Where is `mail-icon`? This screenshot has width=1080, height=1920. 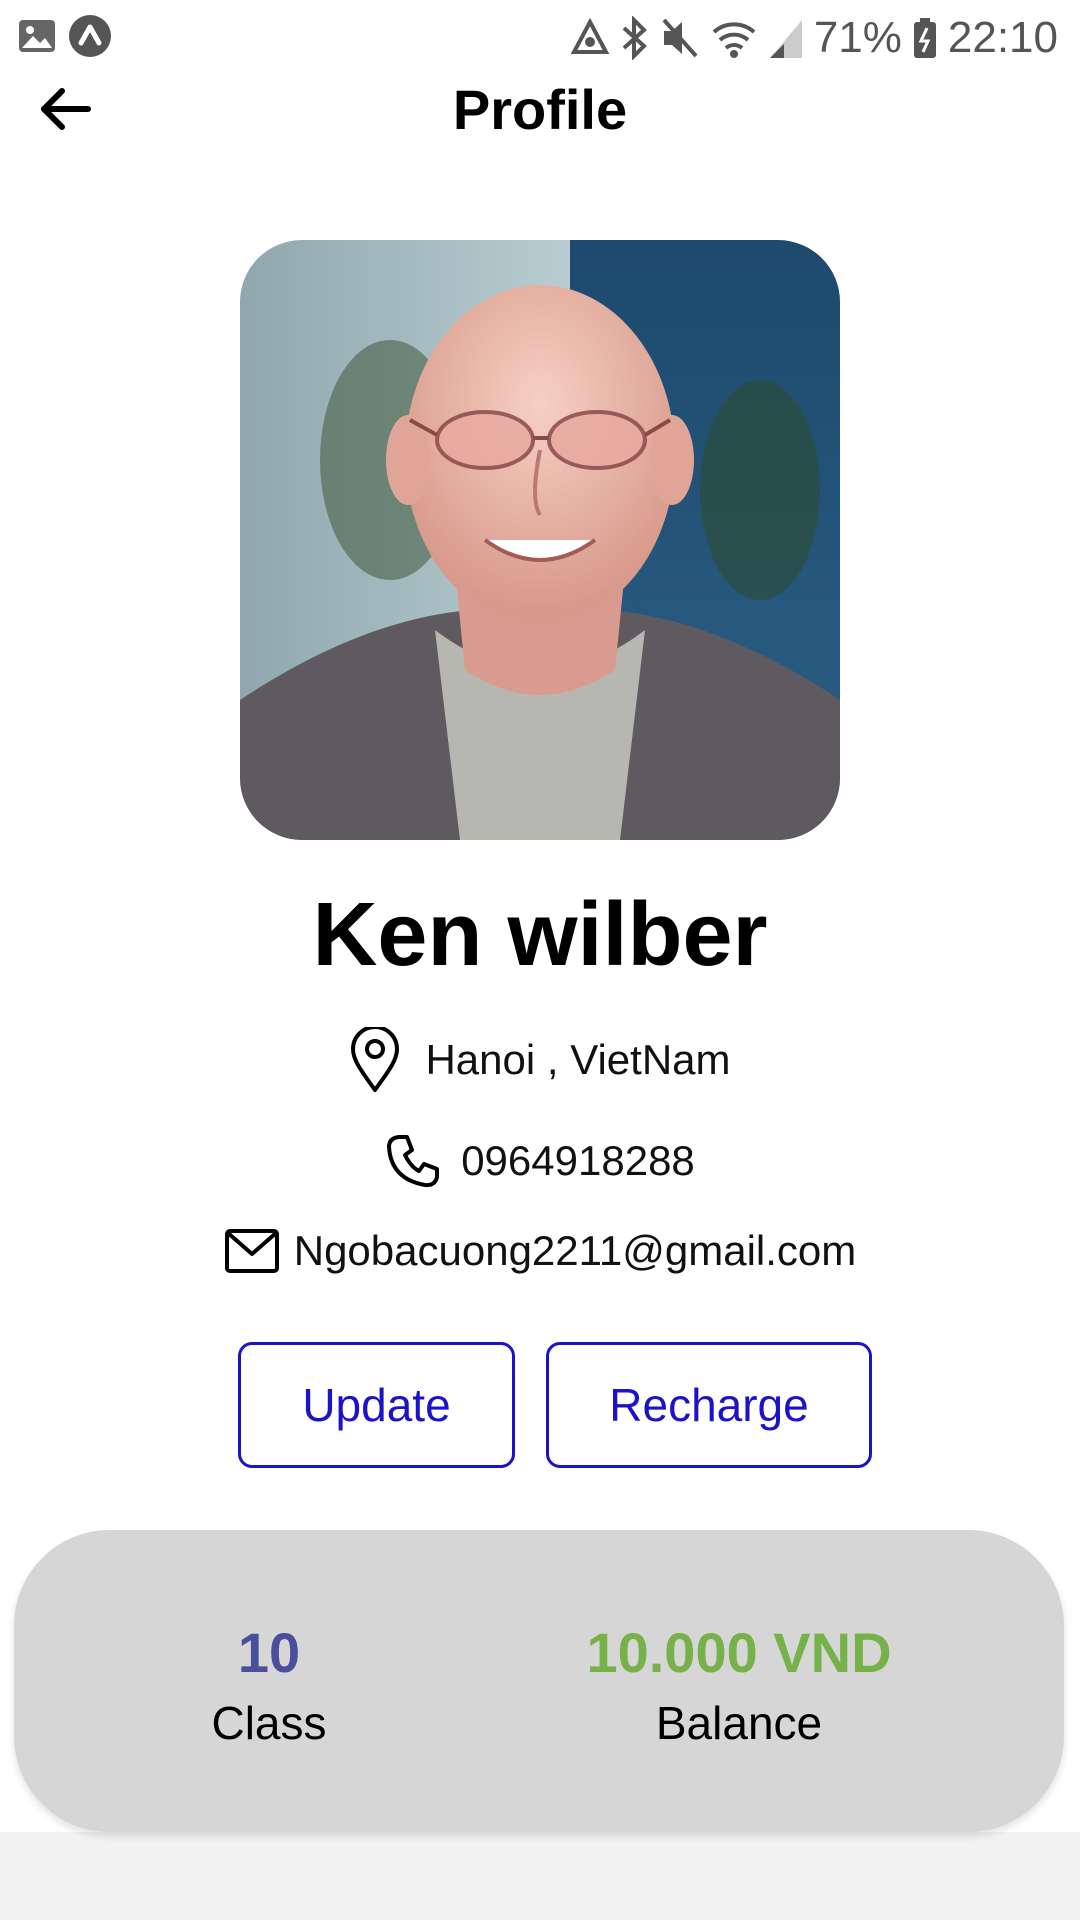
mail-icon is located at coordinates (252, 1251).